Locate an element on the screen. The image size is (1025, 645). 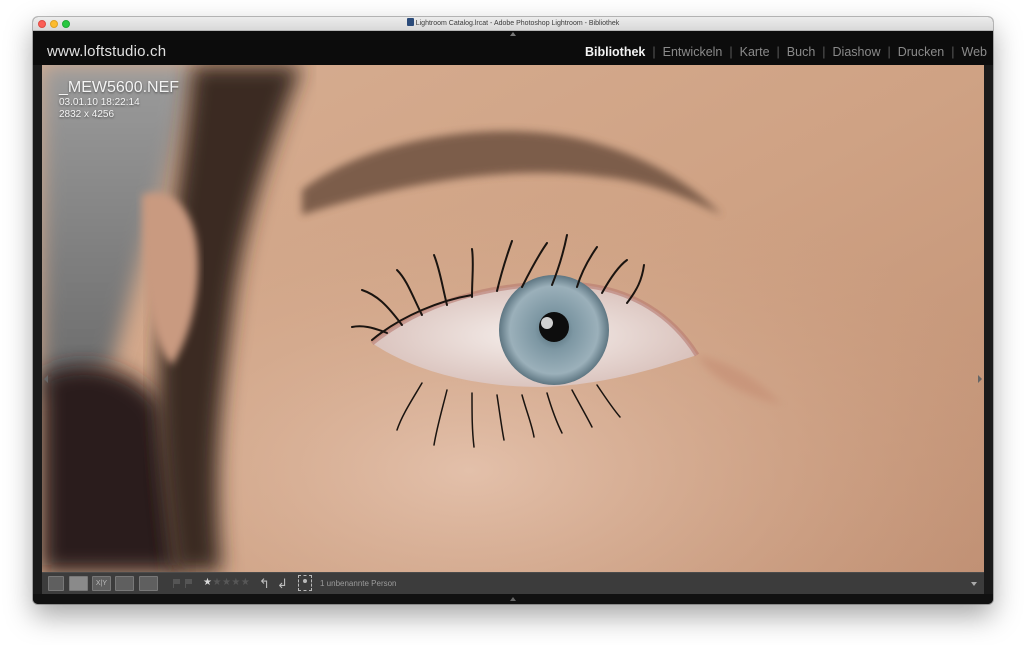
star-5-icon: ★ is located at coordinates (245, 582).